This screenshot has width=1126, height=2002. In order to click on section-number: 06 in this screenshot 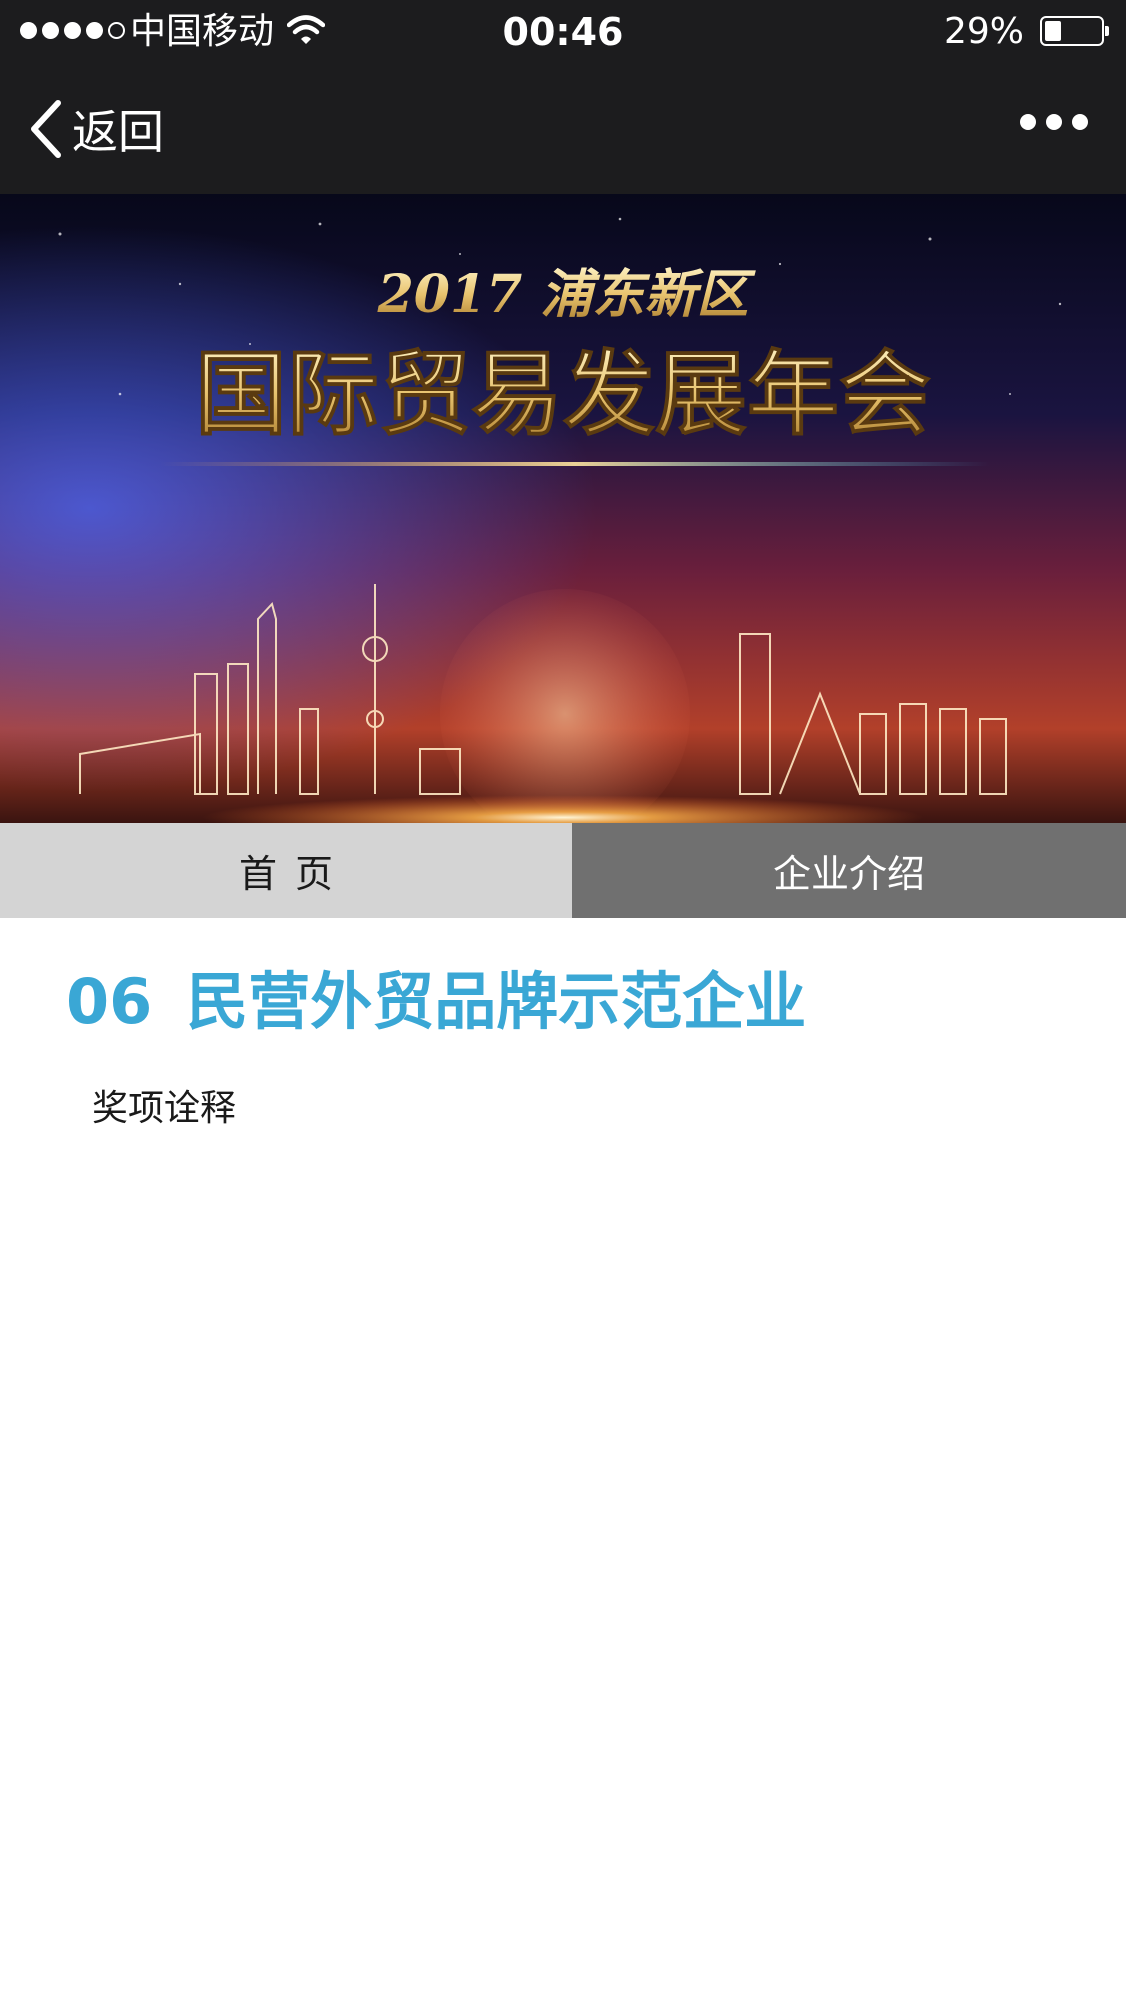, I will do `click(109, 1001)`.